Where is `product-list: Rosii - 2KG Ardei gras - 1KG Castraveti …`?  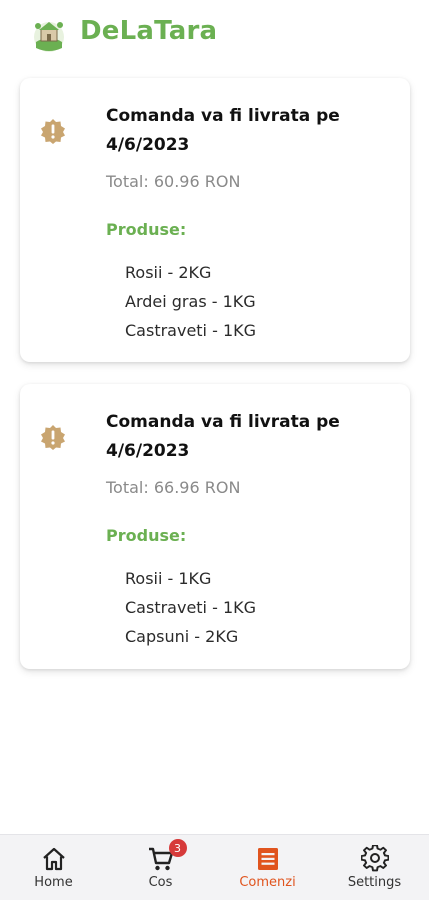 product-list: Rosii - 2KG Ardei gras - 1KG Castraveti … is located at coordinates (190, 301).